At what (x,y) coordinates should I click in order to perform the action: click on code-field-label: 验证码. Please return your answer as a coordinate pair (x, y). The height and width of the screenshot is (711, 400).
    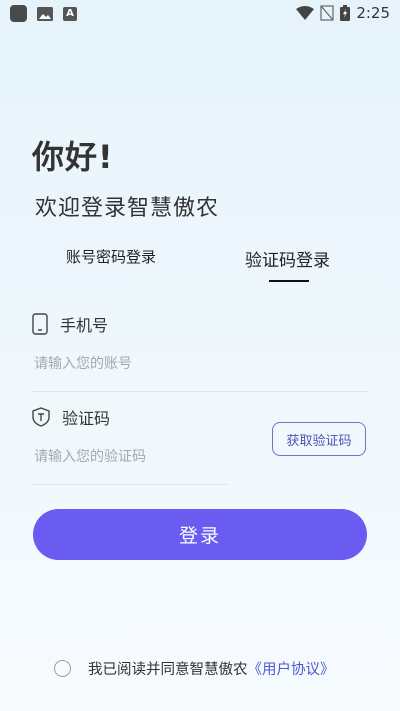
    Looking at the image, I should click on (71, 417).